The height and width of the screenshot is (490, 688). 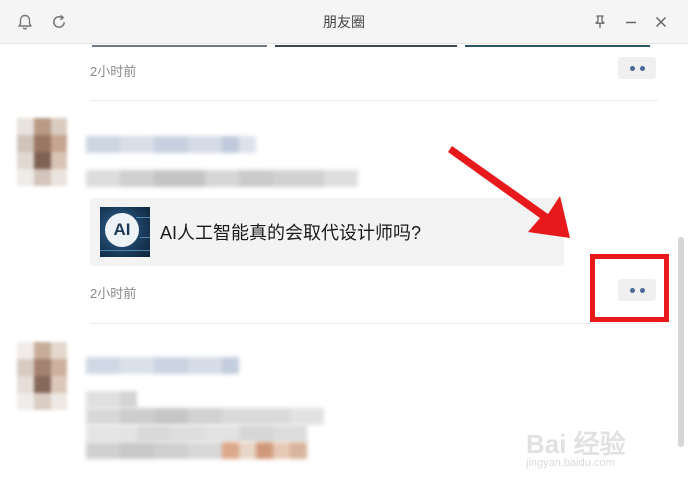 What do you see at coordinates (122, 230) in the screenshot?
I see `ai-logo-icon: AI` at bounding box center [122, 230].